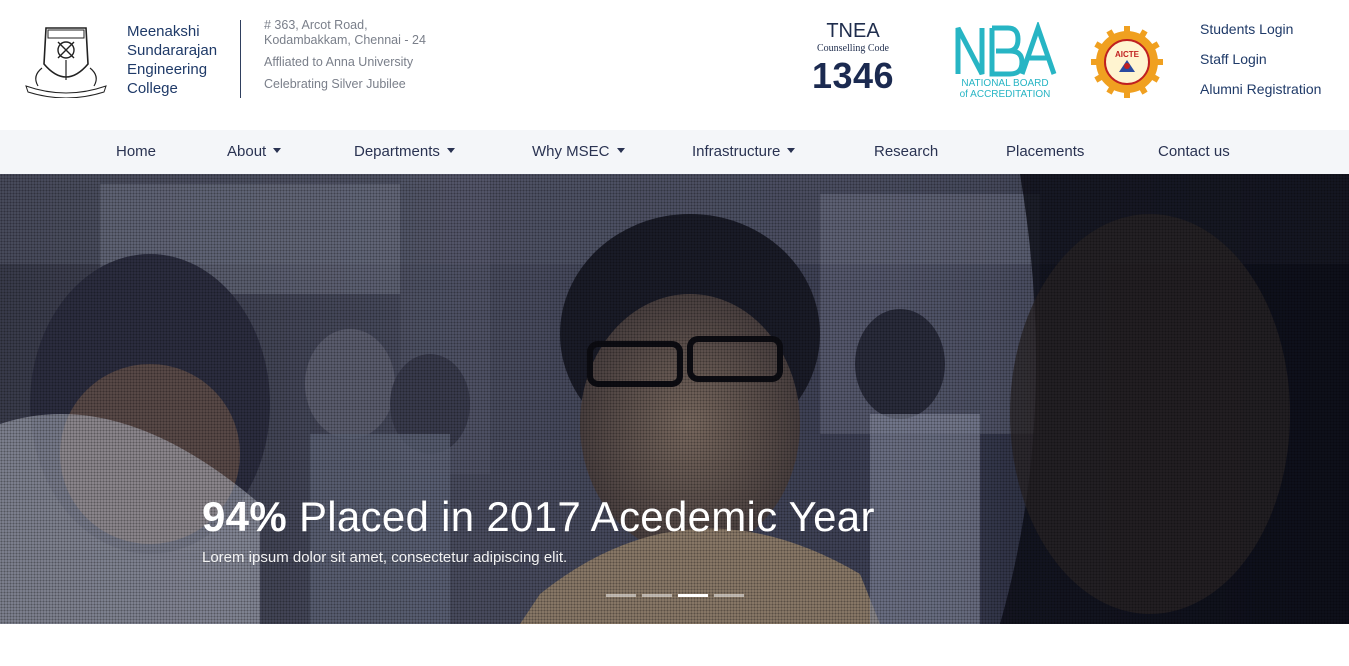 The image size is (1349, 666). I want to click on nav-item-departments: Departments, so click(404, 152).